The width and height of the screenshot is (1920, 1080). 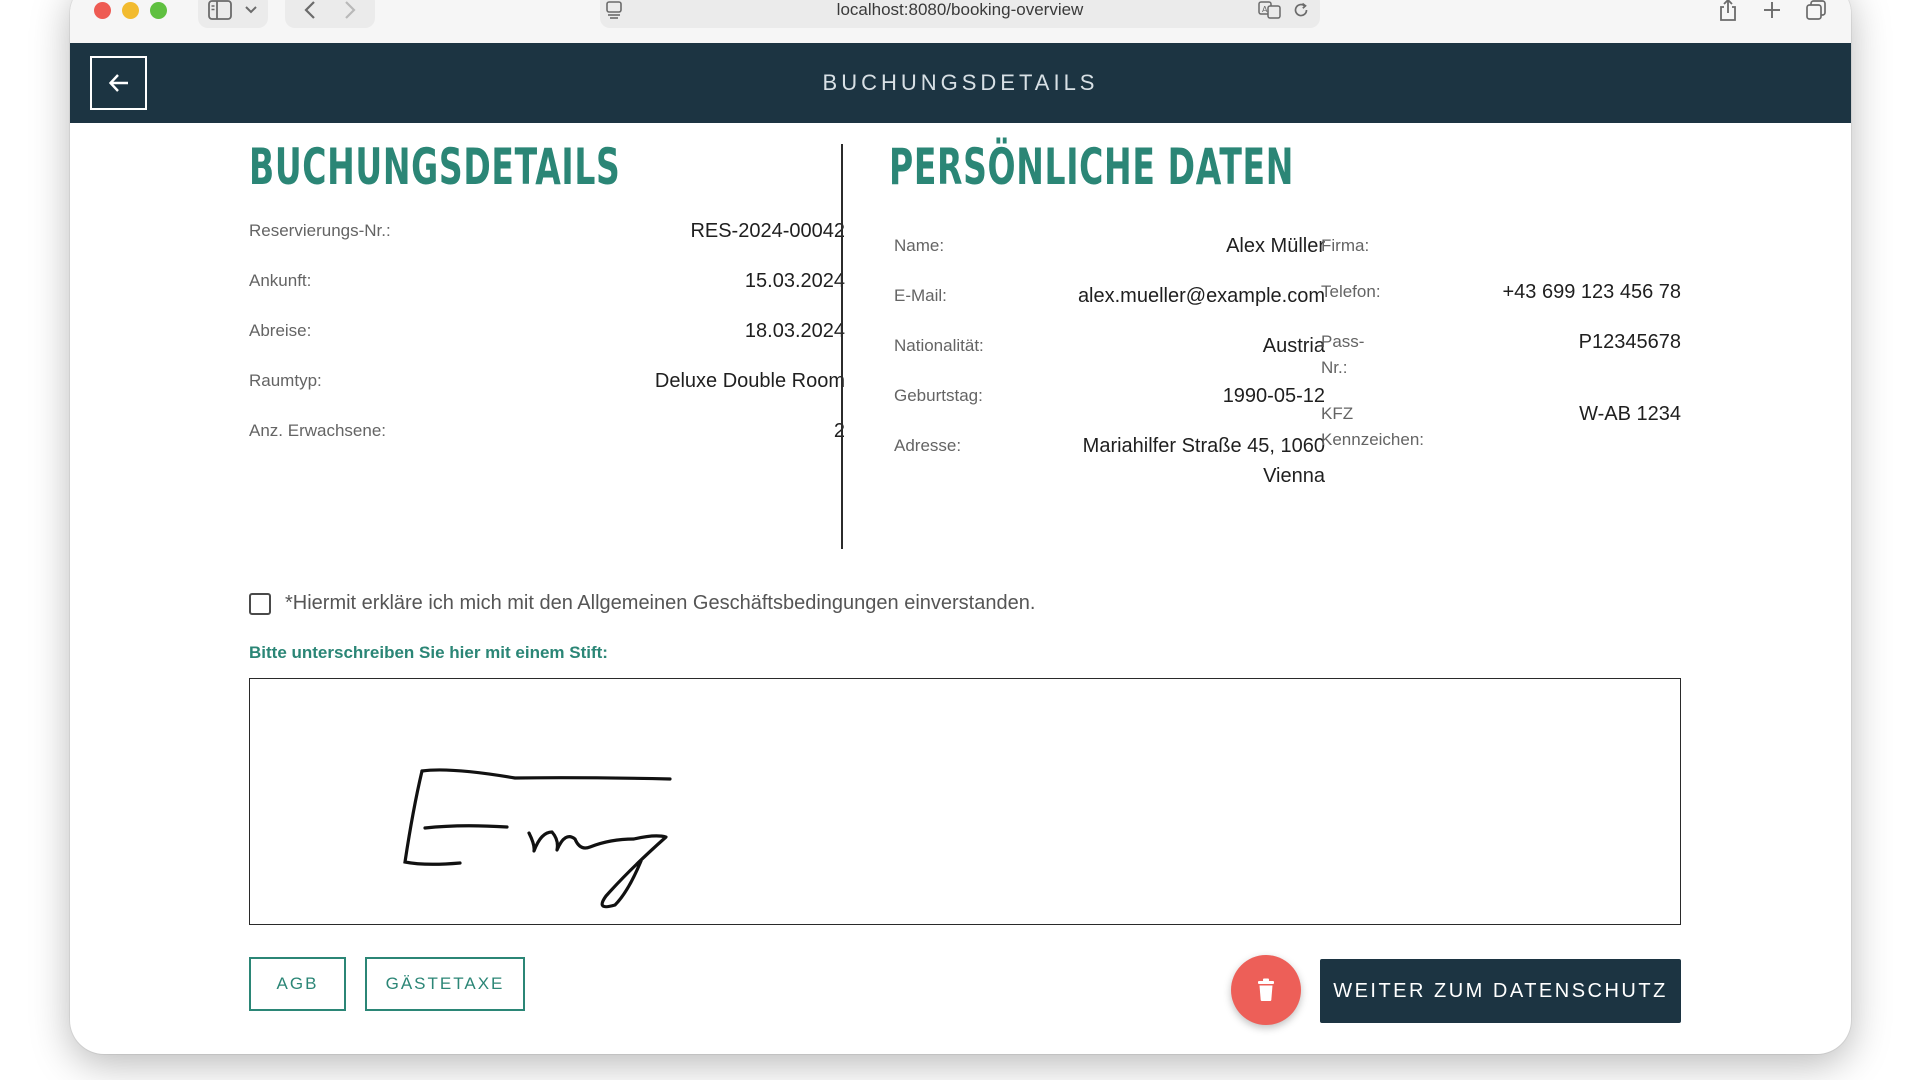 What do you see at coordinates (285, 380) in the screenshot?
I see `room-type-label: Raumtyp:` at bounding box center [285, 380].